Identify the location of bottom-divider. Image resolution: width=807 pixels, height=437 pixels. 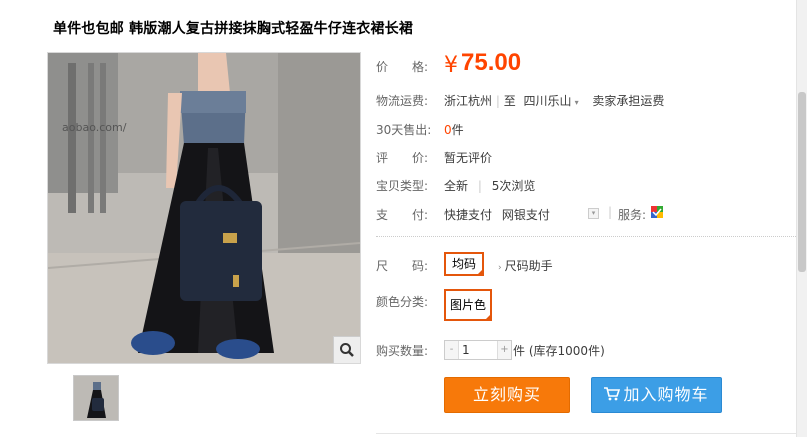
(586, 433).